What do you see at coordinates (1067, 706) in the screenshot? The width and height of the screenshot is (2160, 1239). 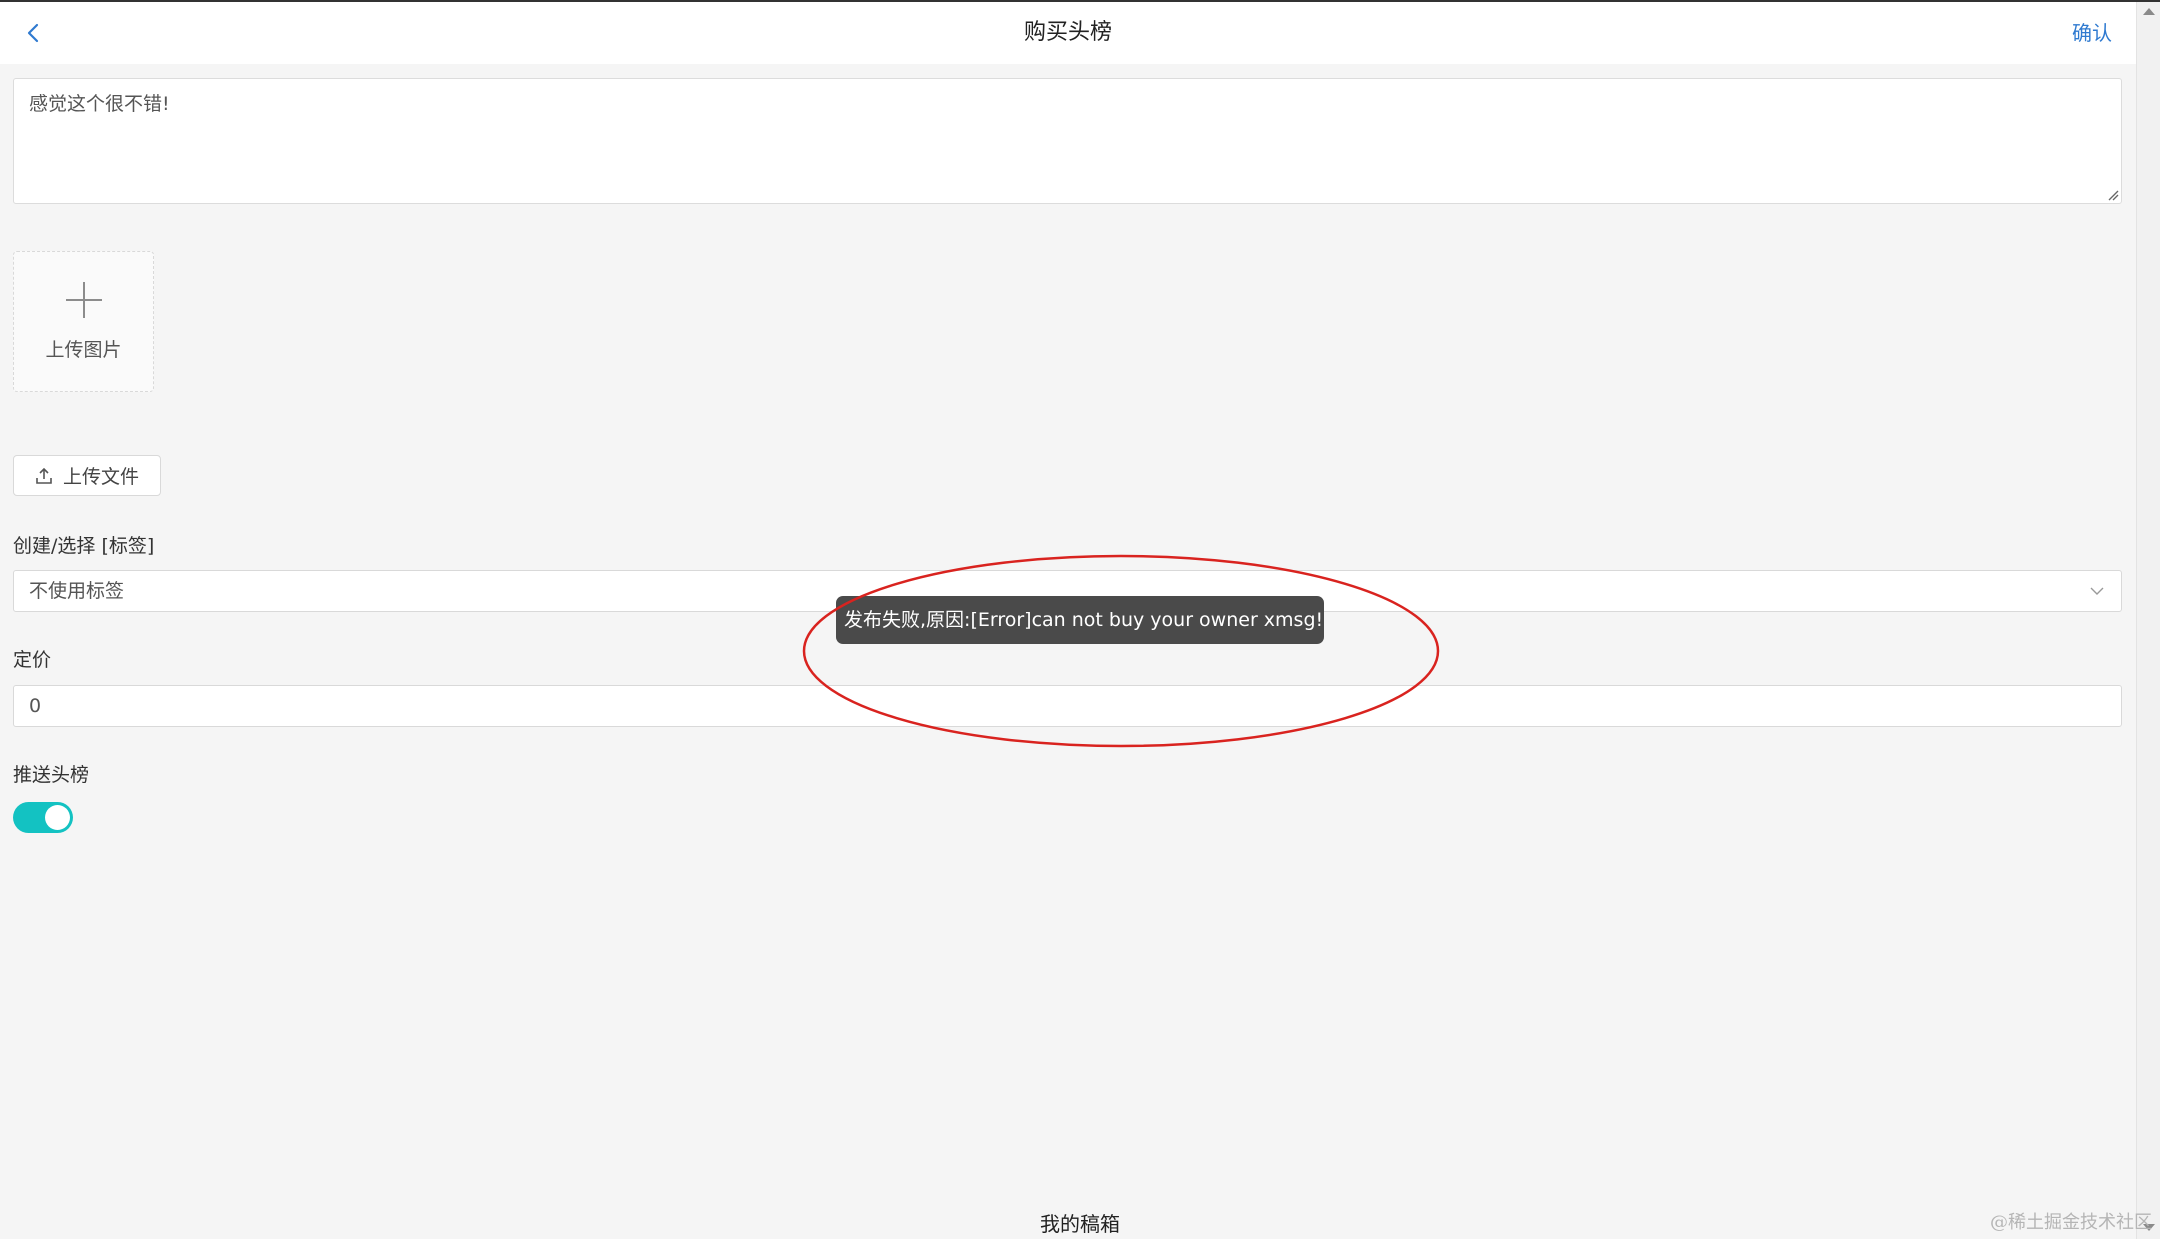 I see `price-input` at bounding box center [1067, 706].